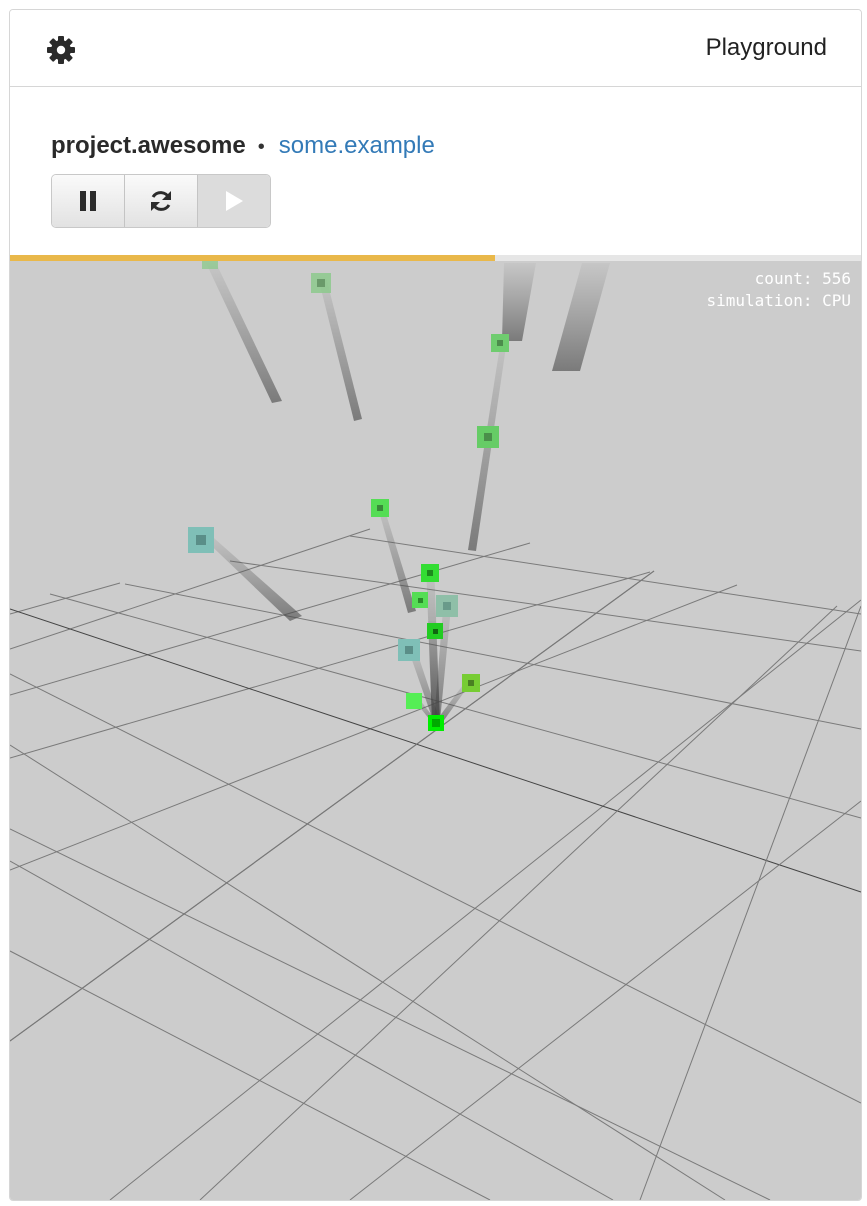 This screenshot has width=867, height=1206. I want to click on top-bar: Playground, so click(435, 48).